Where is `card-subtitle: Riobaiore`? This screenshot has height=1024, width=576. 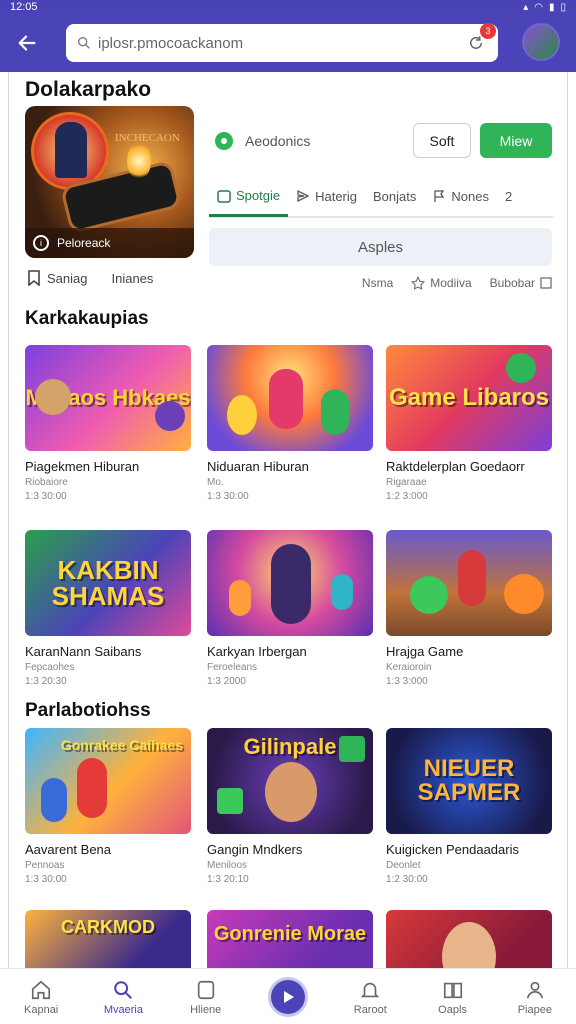 card-subtitle: Riobaiore is located at coordinates (46, 482).